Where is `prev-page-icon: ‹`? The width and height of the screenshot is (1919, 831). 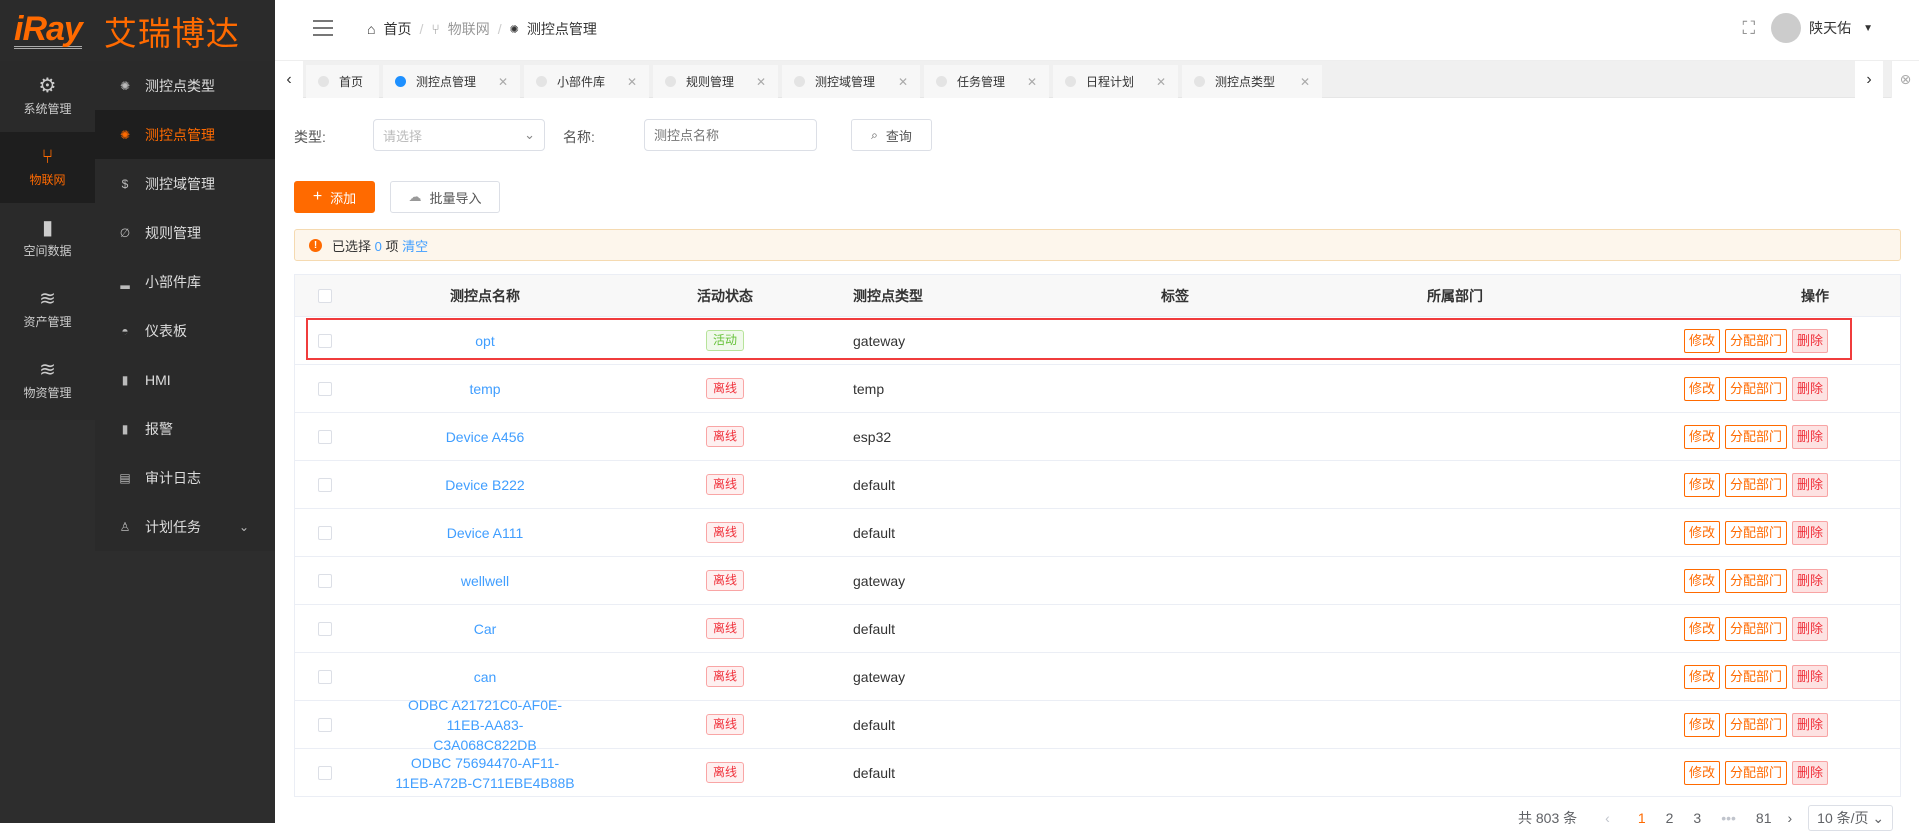
prev-page-icon: ‹ is located at coordinates (1607, 818).